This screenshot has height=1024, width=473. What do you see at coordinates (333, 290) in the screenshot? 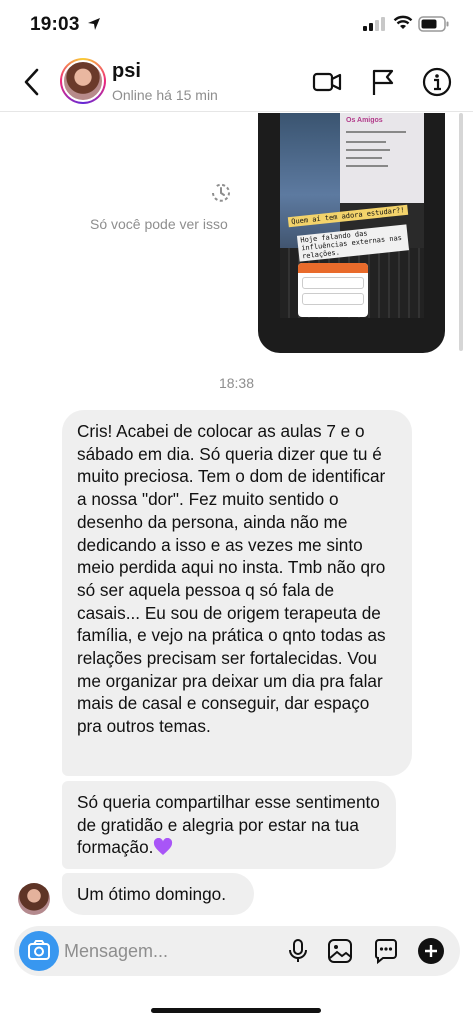
I see `story-poll-sticker` at bounding box center [333, 290].